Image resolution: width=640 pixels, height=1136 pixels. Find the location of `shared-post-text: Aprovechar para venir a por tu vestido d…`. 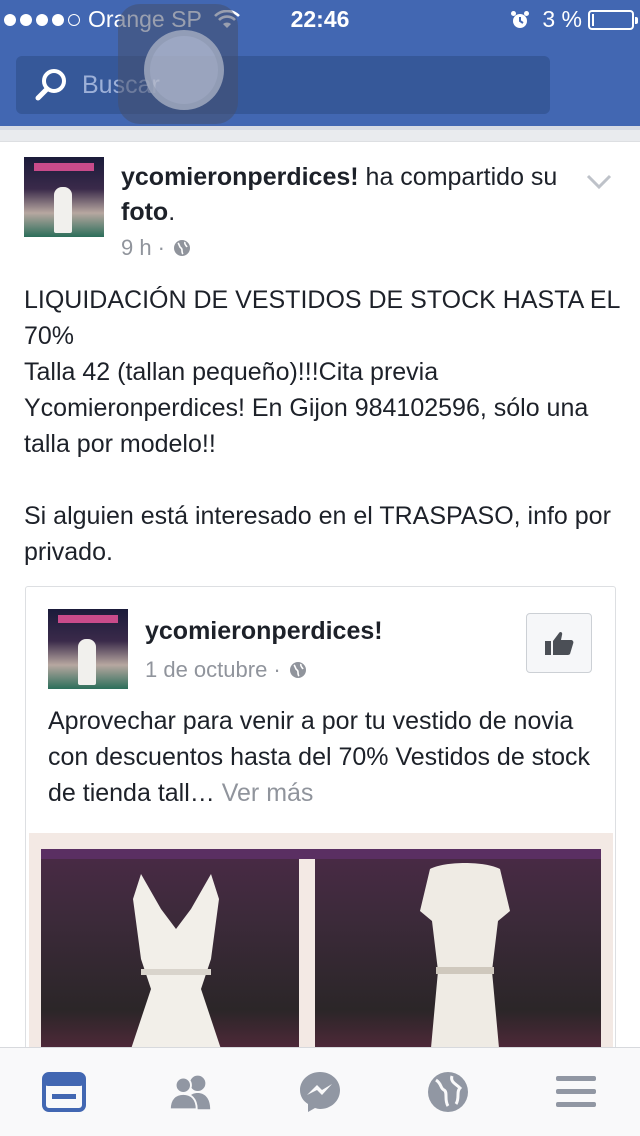

shared-post-text: Aprovechar para venir a por tu vestido d… is located at coordinates (328, 757).